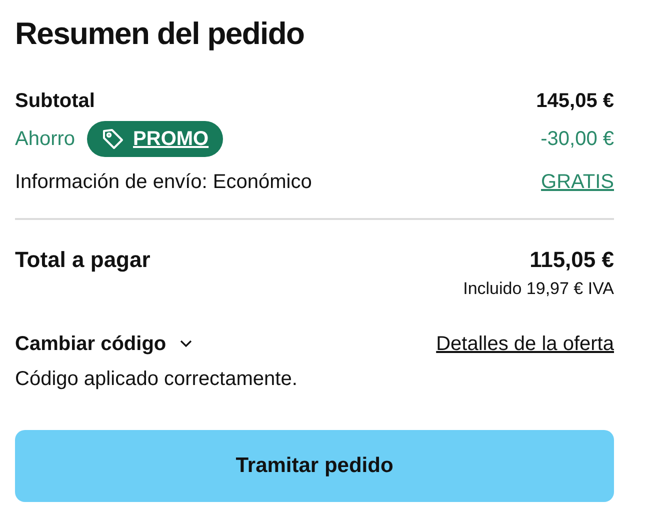 The image size is (645, 532). I want to click on shipping-link: GRATIS, so click(577, 182).